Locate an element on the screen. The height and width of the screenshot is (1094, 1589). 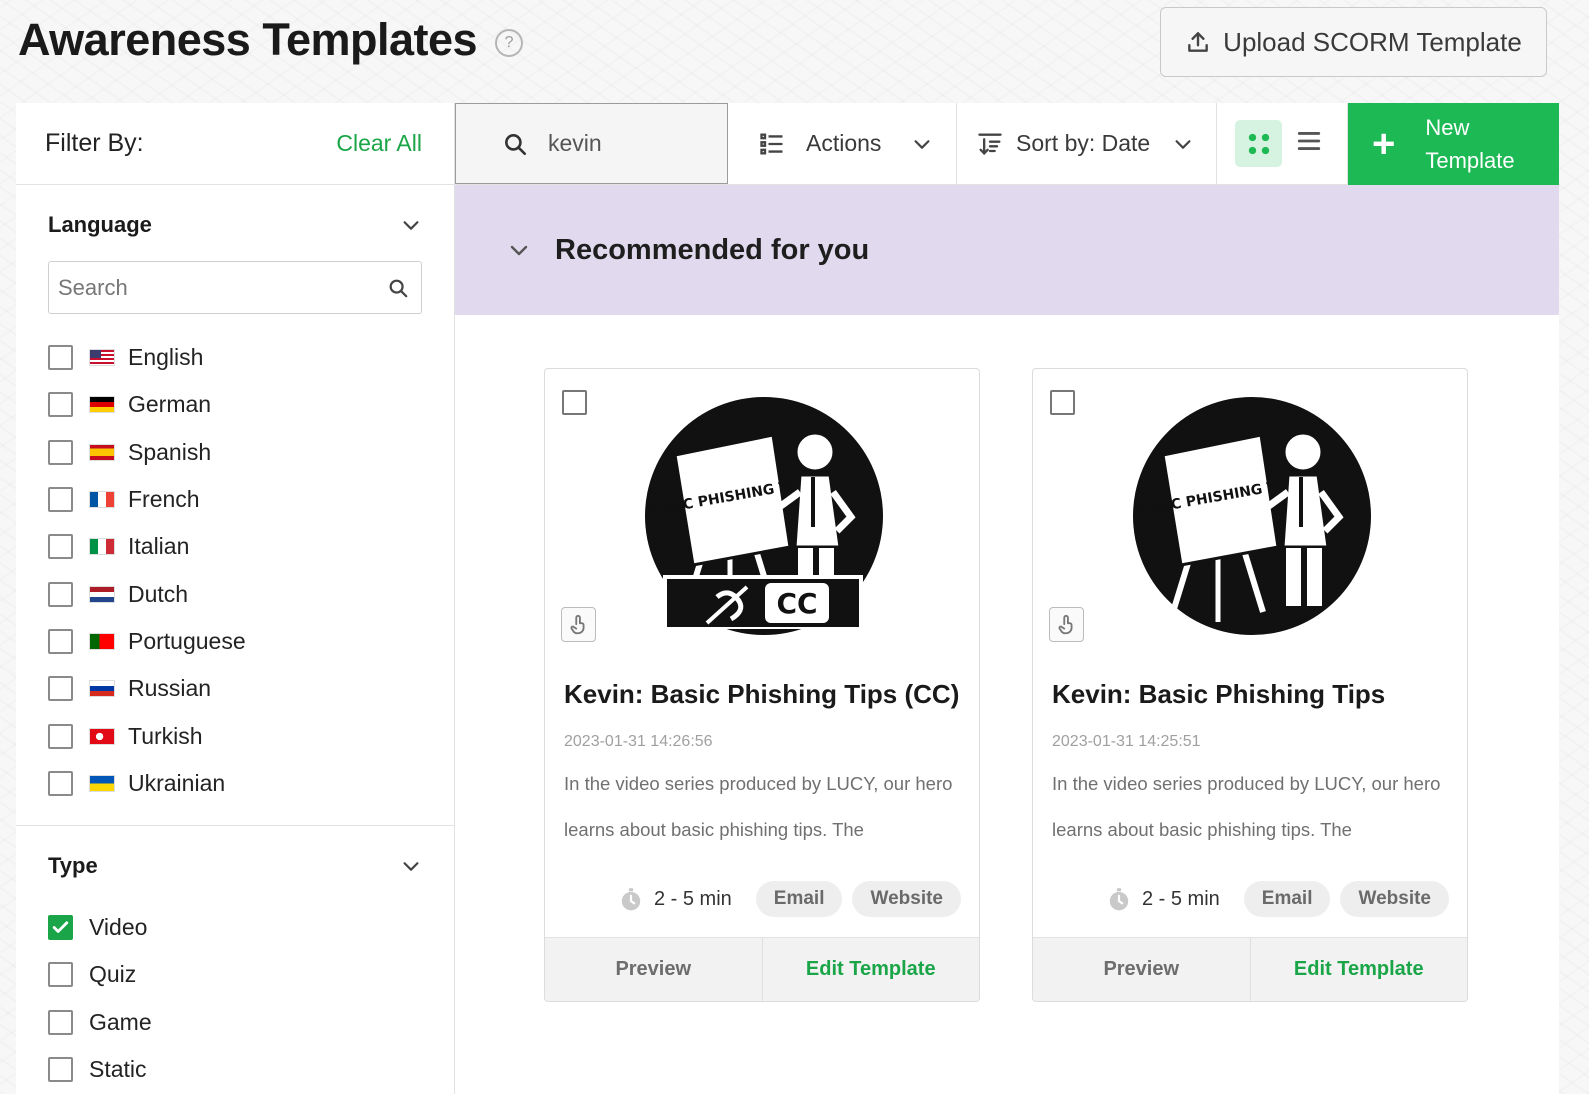
duration-label: 2 - 5 min is located at coordinates (1180, 898).